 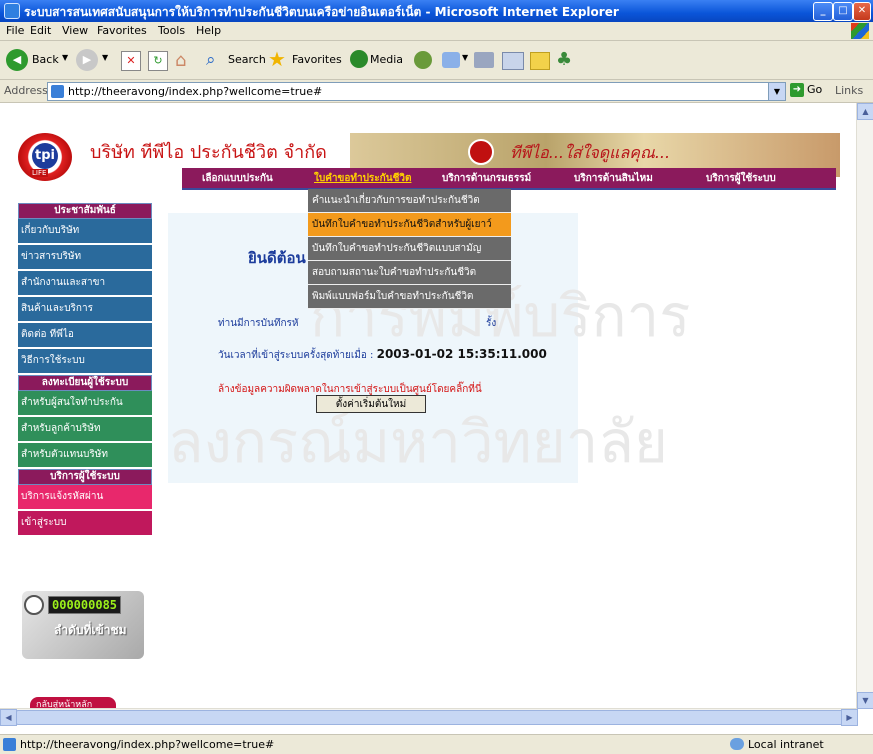 What do you see at coordinates (864, 406) in the screenshot?
I see `vertical-scrollbar: ▲ ▼` at bounding box center [864, 406].